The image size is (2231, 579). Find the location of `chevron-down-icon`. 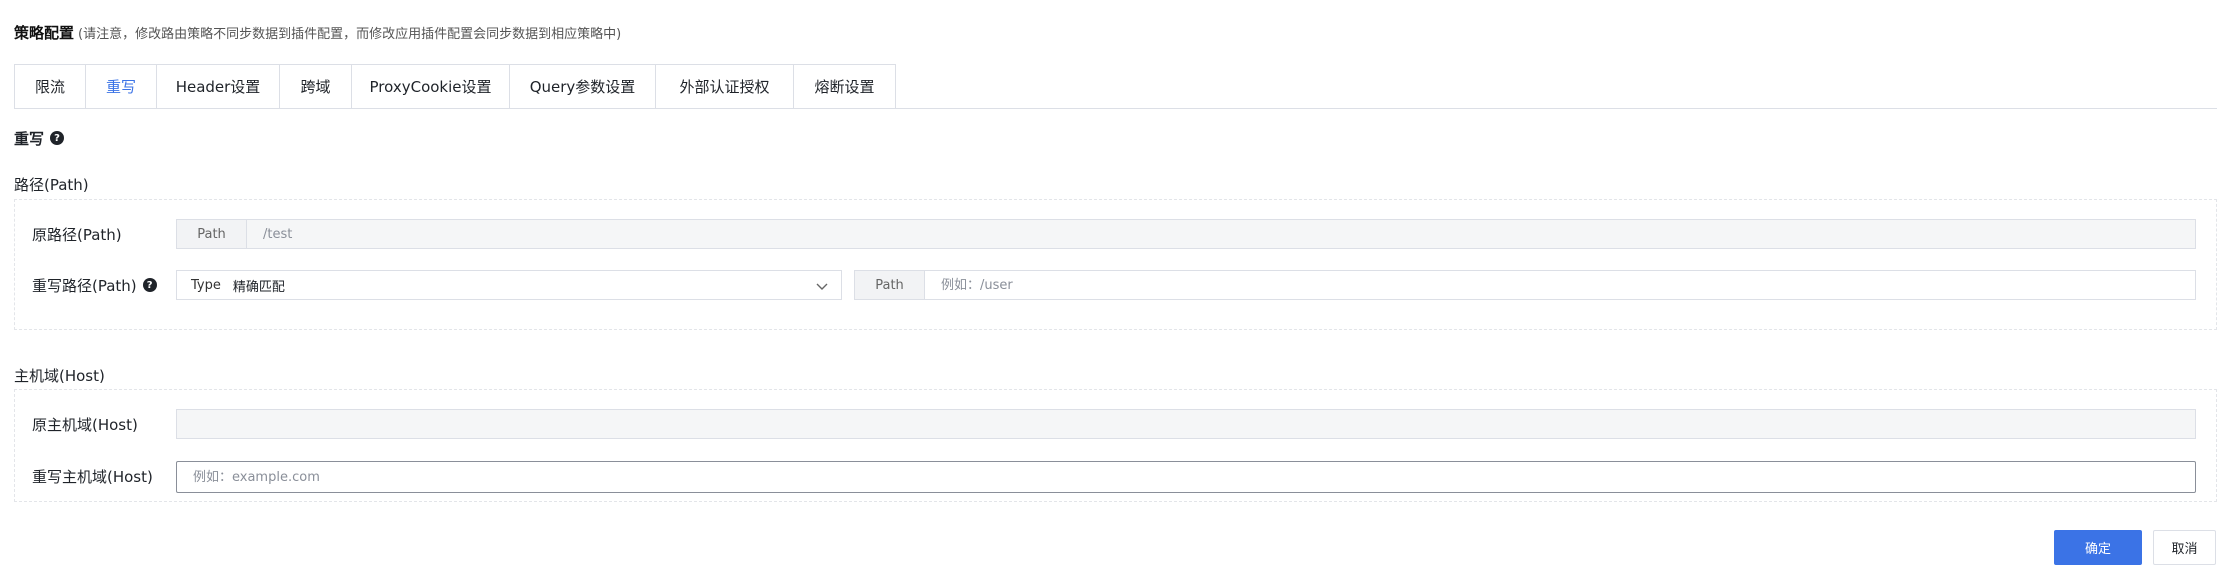

chevron-down-icon is located at coordinates (822, 286).